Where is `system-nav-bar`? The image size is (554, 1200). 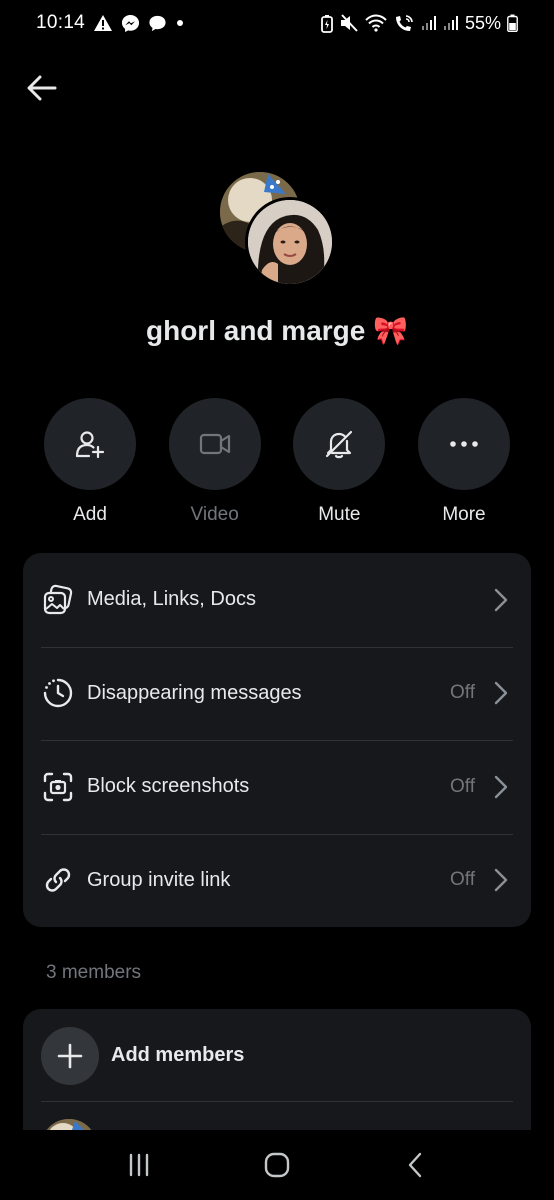
system-nav-bar is located at coordinates (277, 1165).